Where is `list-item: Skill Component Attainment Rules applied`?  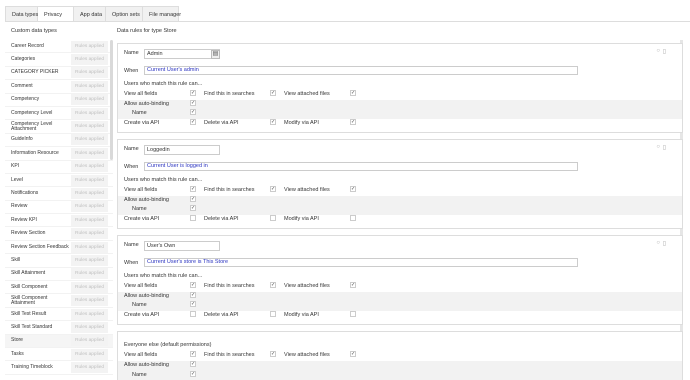
list-item: Skill Component Attainment Rules applied is located at coordinates (59, 301).